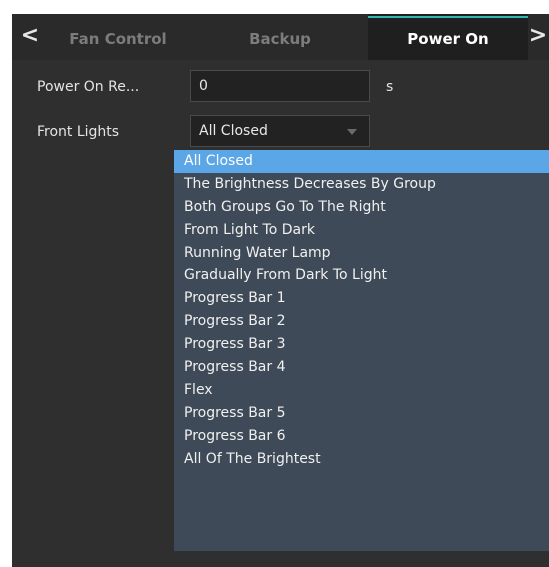  I want to click on tab-fan-control: Fan Control, so click(118, 37).